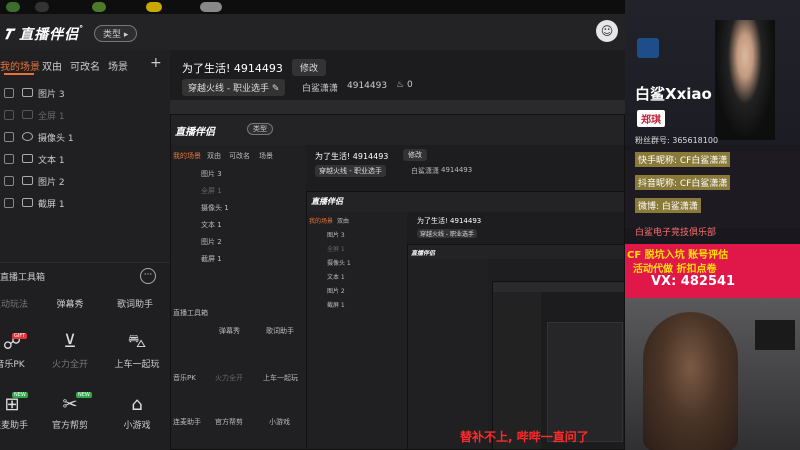 The image size is (800, 450). What do you see at coordinates (607, 31) in the screenshot?
I see `avatar: ☺` at bounding box center [607, 31].